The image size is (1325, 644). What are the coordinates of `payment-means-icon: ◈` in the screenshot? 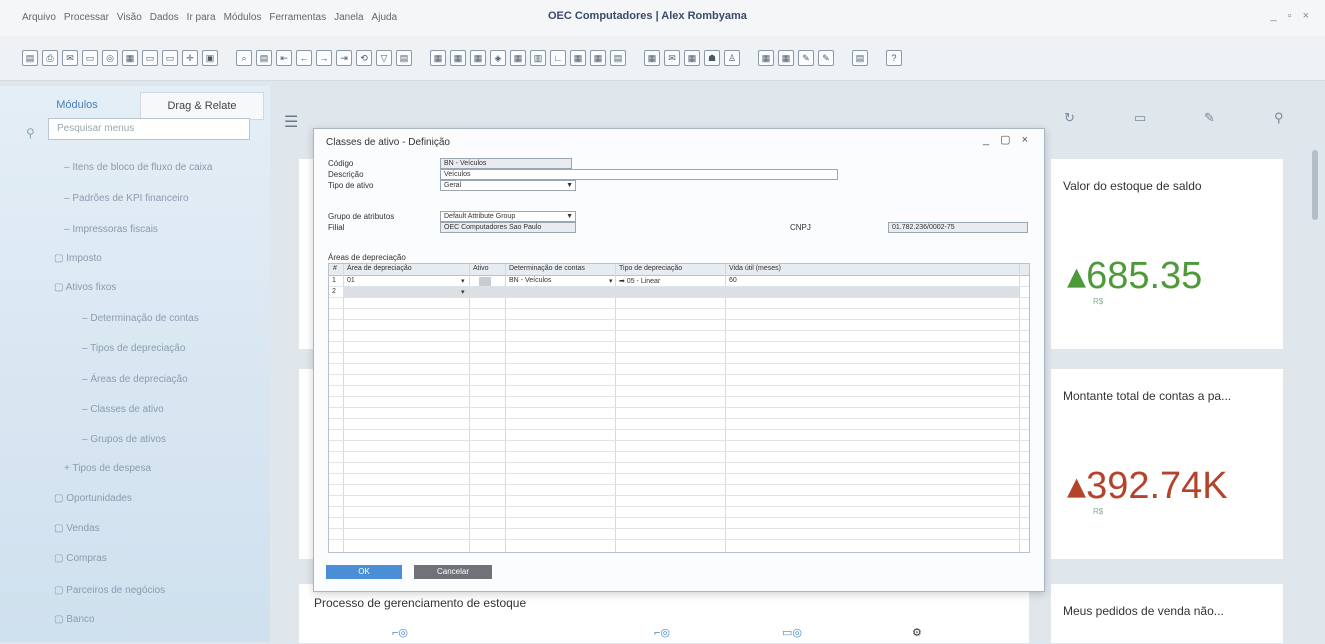 It's located at (498, 58).